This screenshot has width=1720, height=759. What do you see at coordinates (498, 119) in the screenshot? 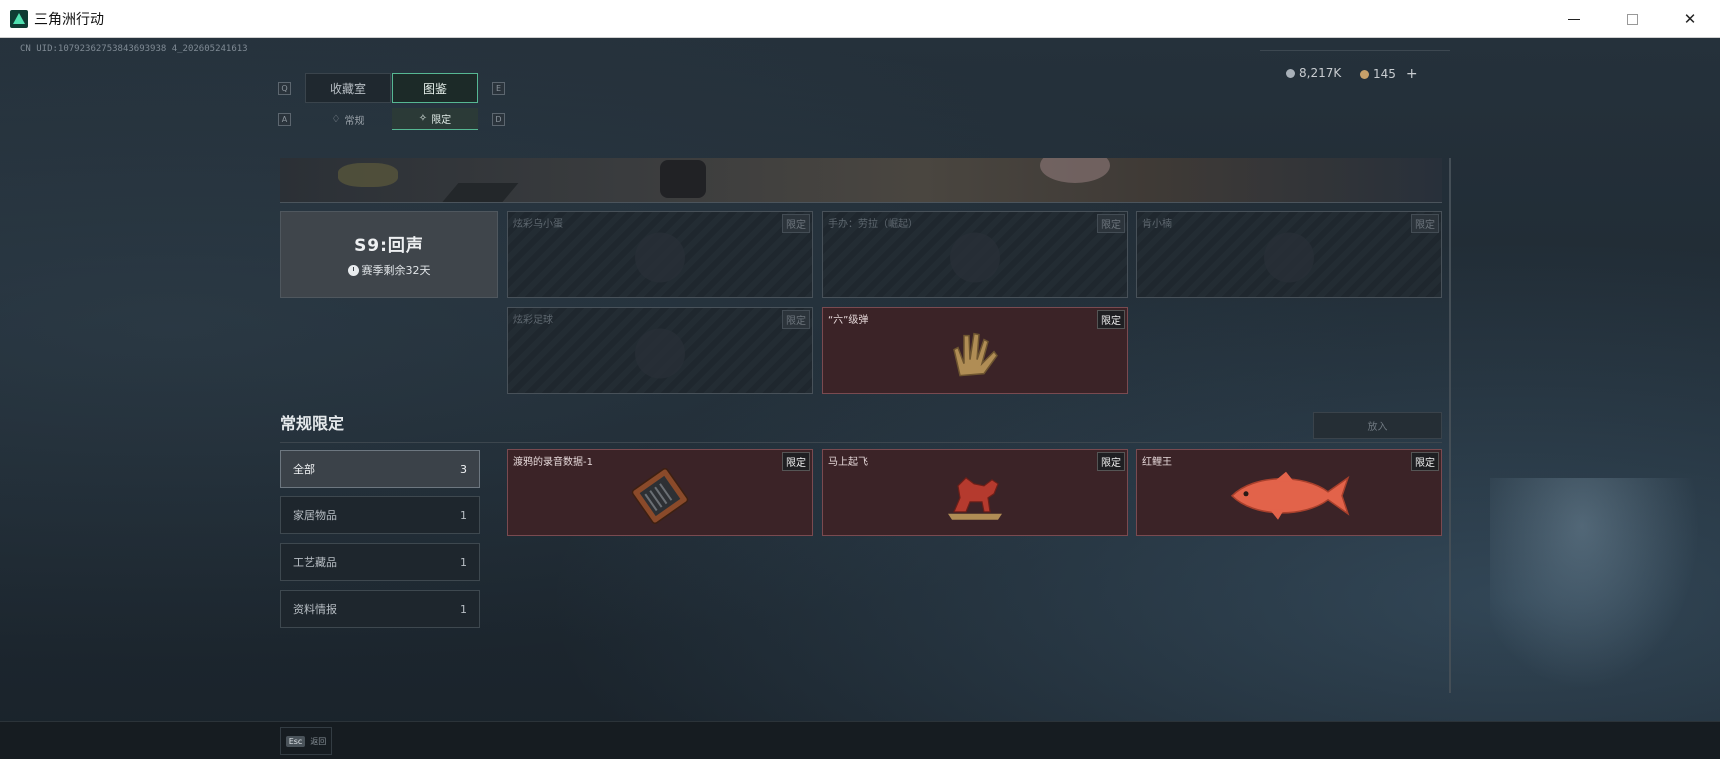
I see `key-hint-d: D` at bounding box center [498, 119].